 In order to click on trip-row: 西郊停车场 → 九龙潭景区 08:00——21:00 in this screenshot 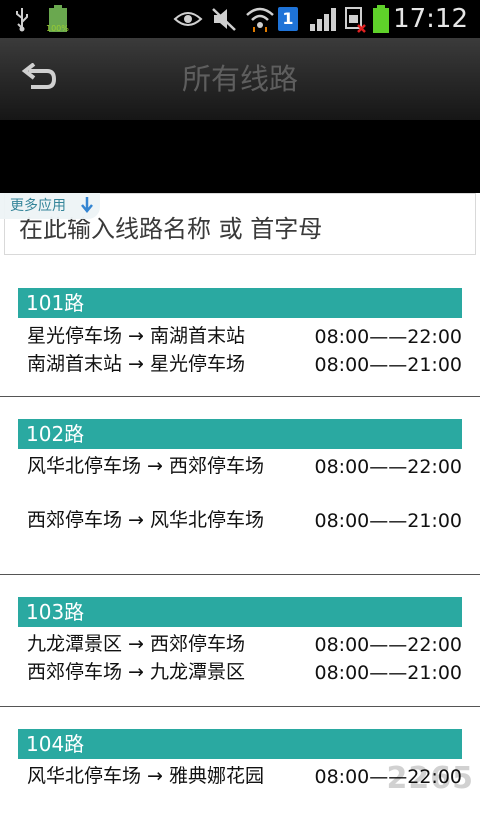, I will do `click(244, 673)`.